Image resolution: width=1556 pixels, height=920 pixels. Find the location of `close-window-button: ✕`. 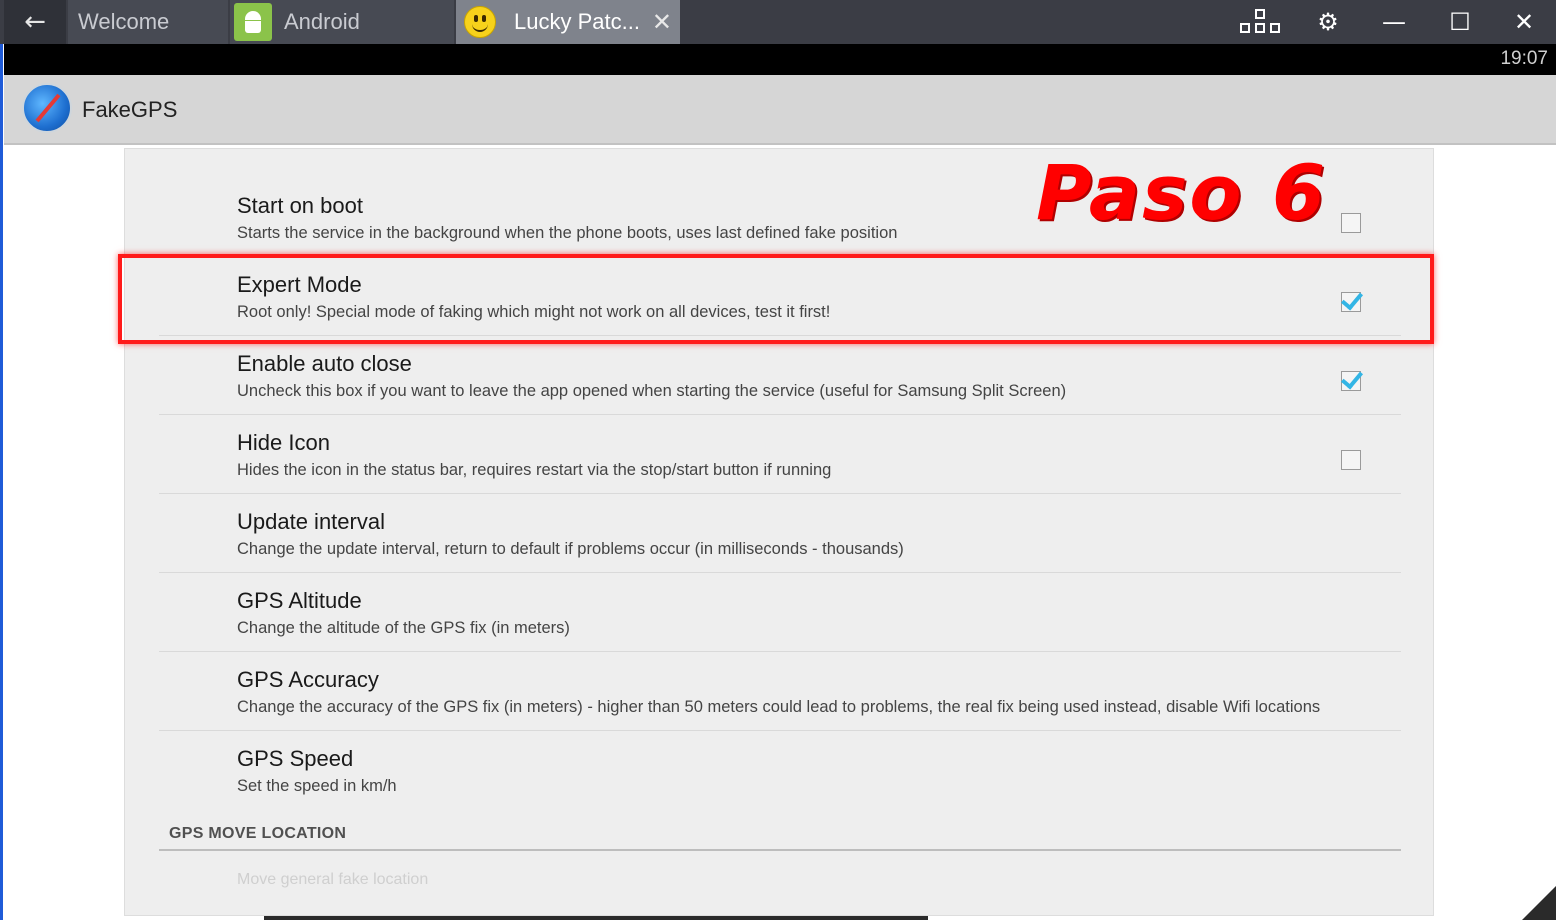

close-window-button: ✕ is located at coordinates (1524, 22).